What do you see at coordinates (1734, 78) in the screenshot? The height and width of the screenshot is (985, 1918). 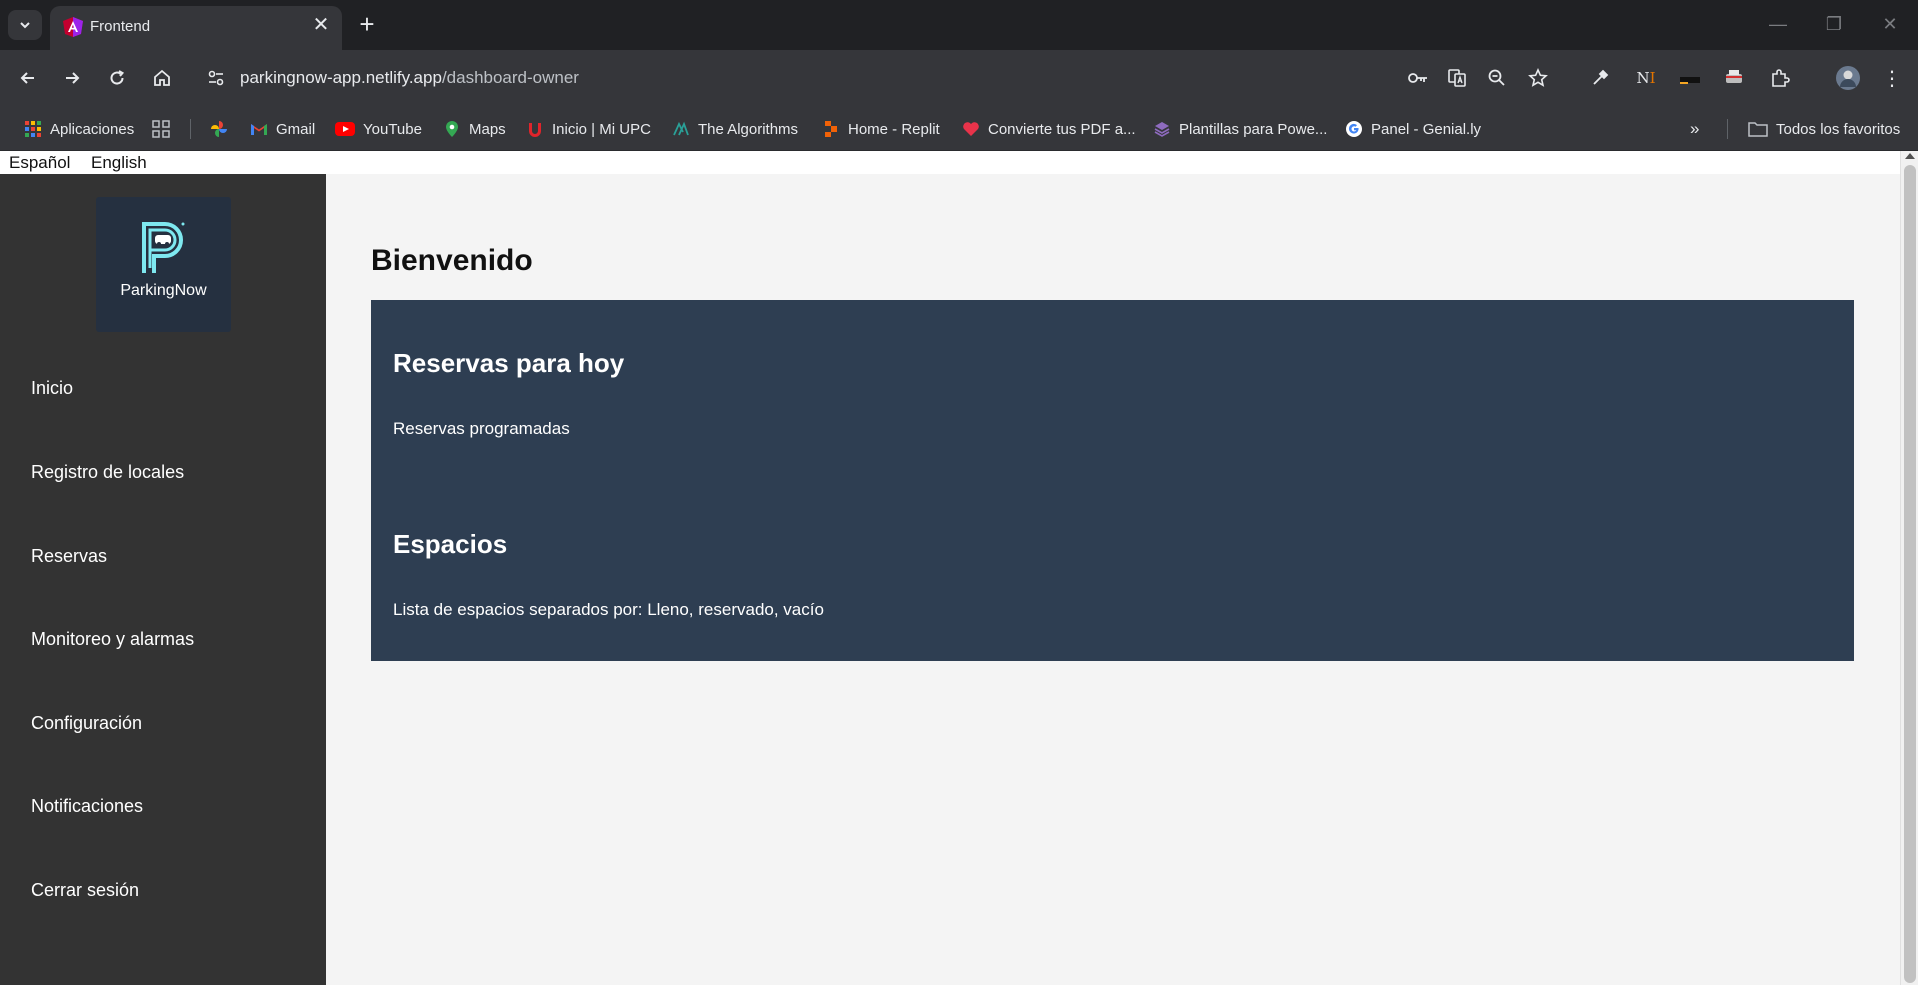 I see `extension-printer-icon` at bounding box center [1734, 78].